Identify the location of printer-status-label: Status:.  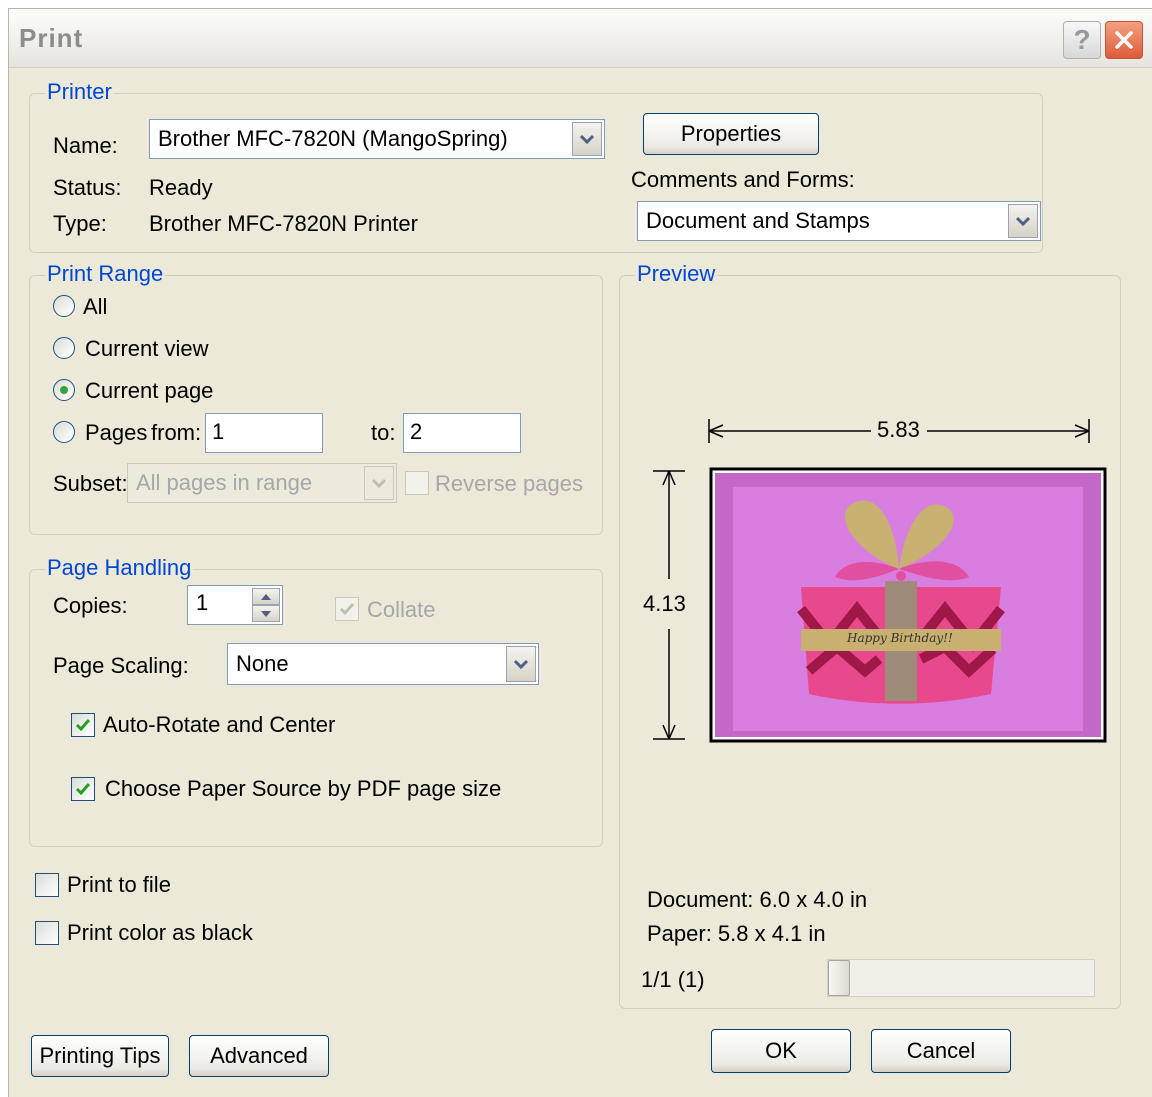
(87, 187).